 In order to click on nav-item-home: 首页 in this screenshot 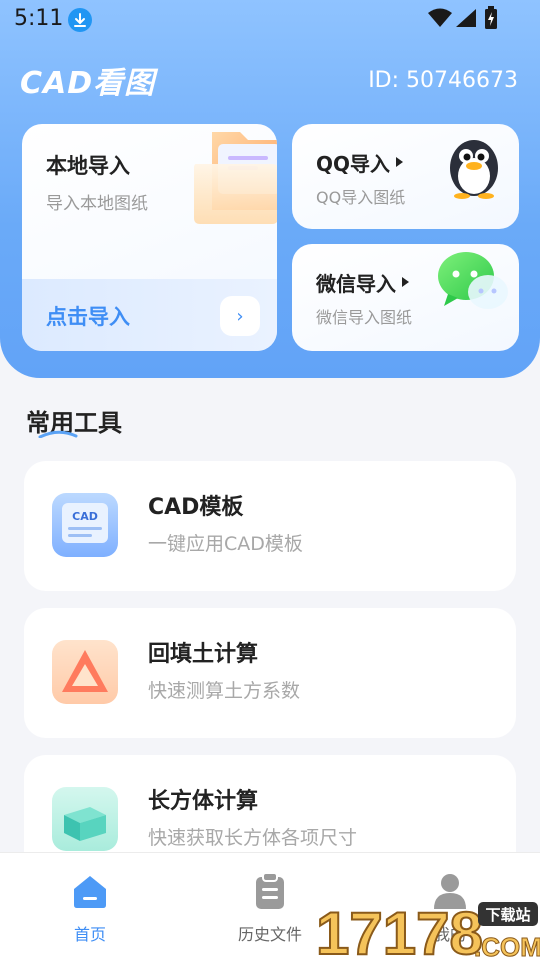, I will do `click(90, 908)`.